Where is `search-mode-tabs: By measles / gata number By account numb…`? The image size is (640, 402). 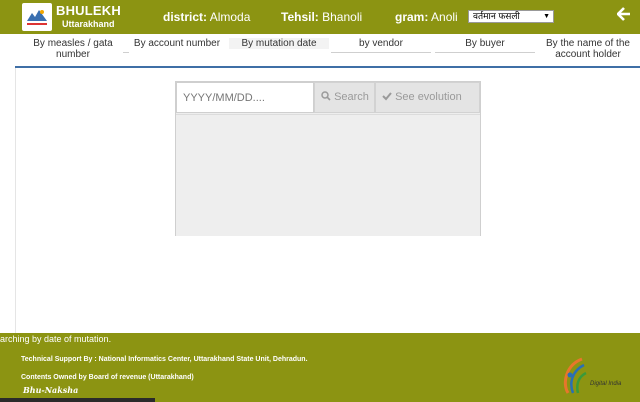
search-mode-tabs: By measles / gata number By account numb… is located at coordinates (327, 51).